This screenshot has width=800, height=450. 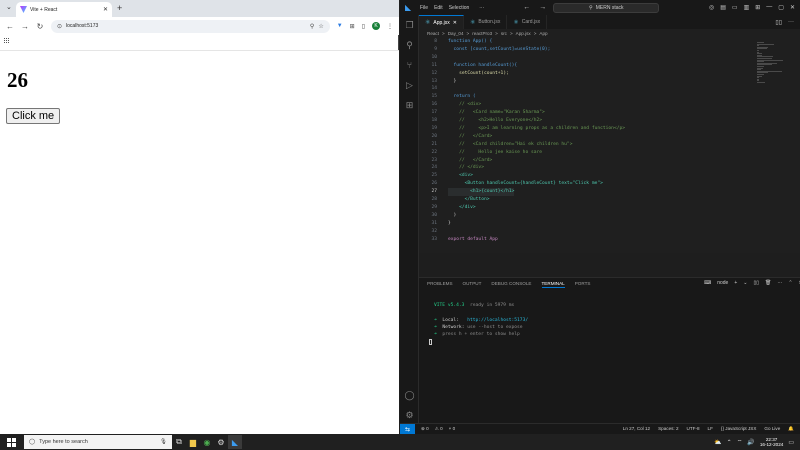 I want to click on breadcrumb-item: App, so click(x=543, y=33).